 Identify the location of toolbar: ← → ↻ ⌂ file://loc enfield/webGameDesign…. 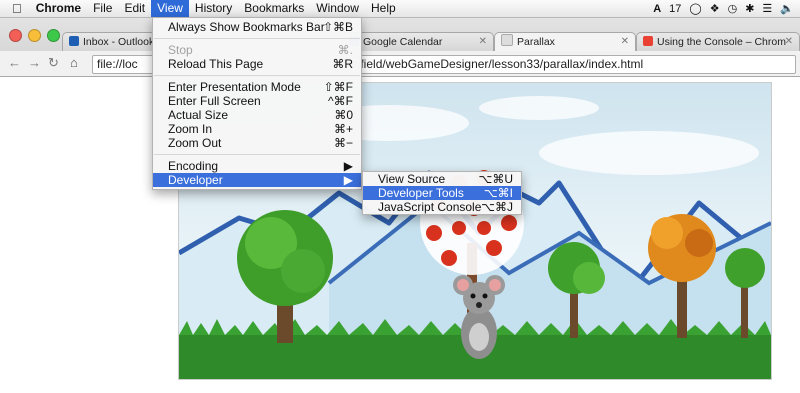
(400, 63).